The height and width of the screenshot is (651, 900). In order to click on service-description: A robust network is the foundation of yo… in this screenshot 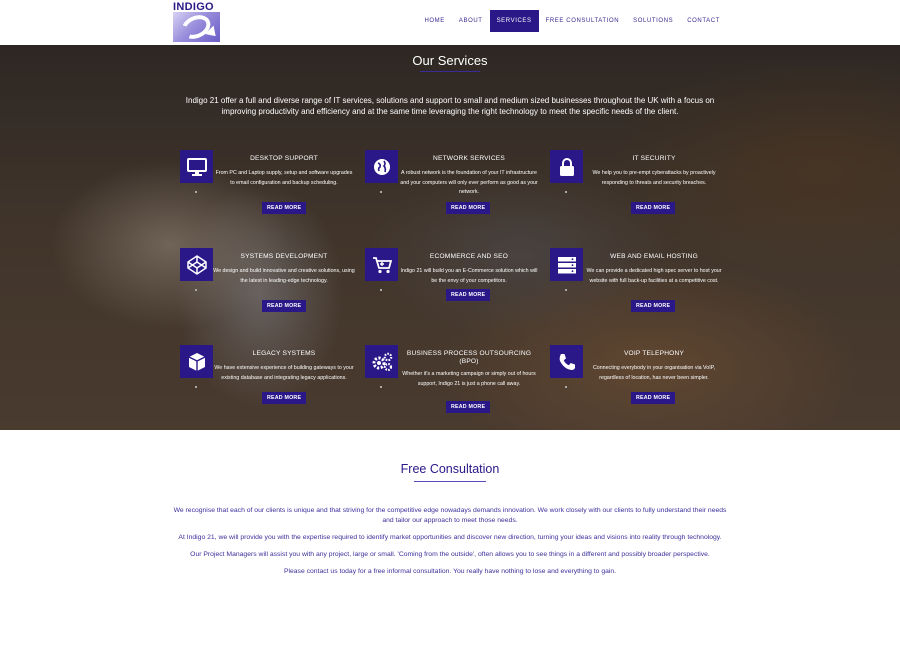, I will do `click(469, 182)`.